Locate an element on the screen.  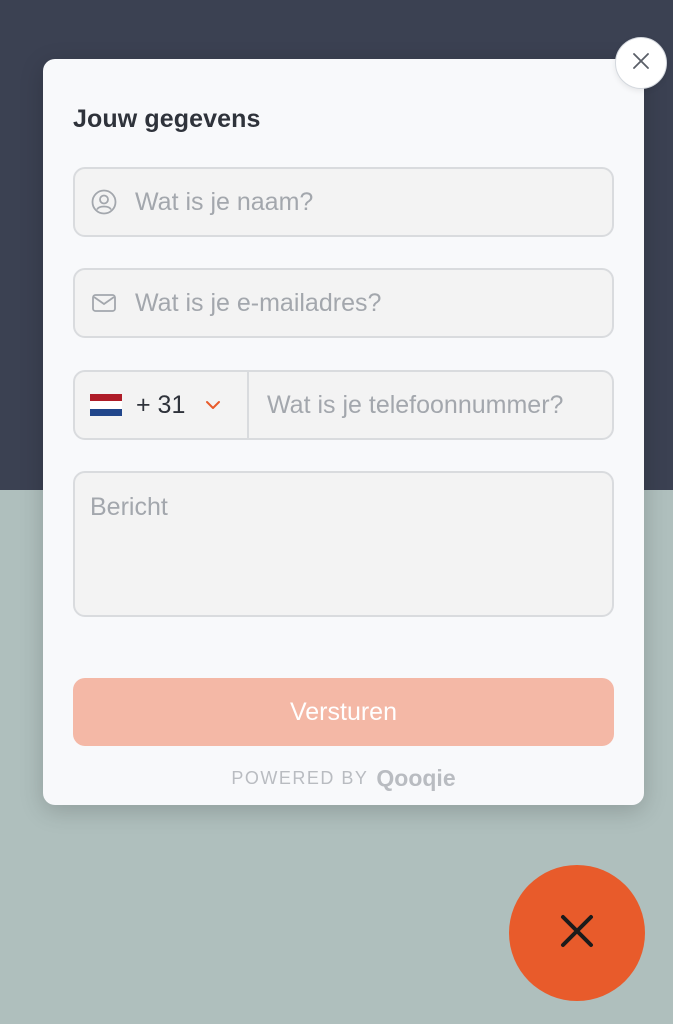
name-field is located at coordinates (343, 202).